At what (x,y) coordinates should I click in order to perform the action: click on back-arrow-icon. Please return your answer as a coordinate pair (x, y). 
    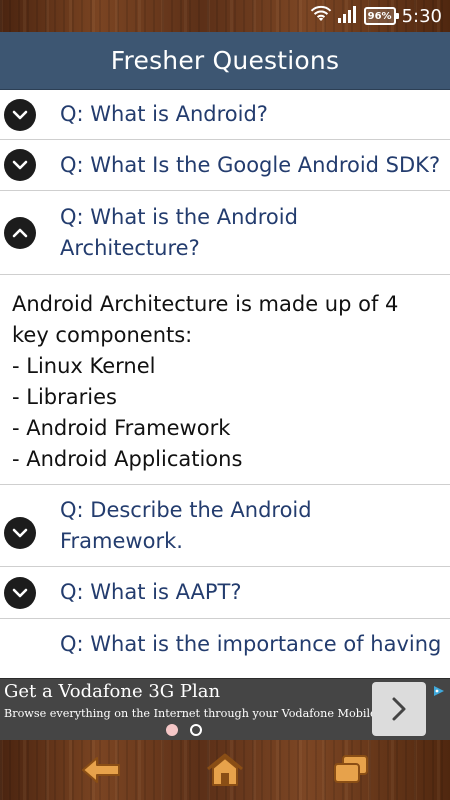
    Looking at the image, I should click on (101, 770).